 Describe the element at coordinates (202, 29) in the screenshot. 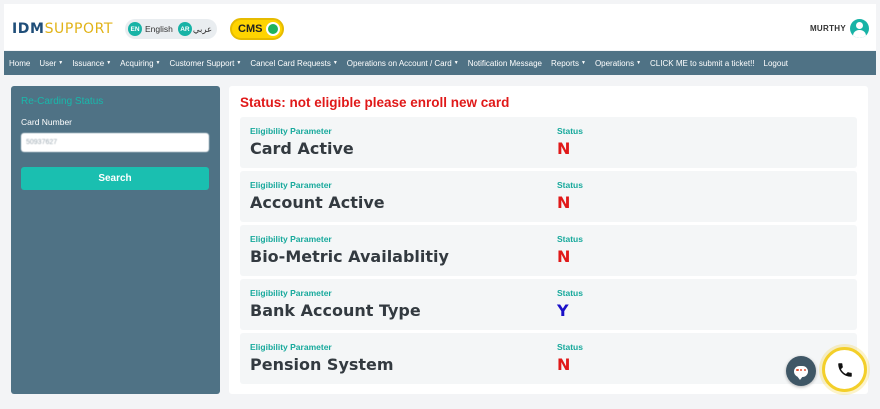

I see `lang-ar-label: عربي` at that location.